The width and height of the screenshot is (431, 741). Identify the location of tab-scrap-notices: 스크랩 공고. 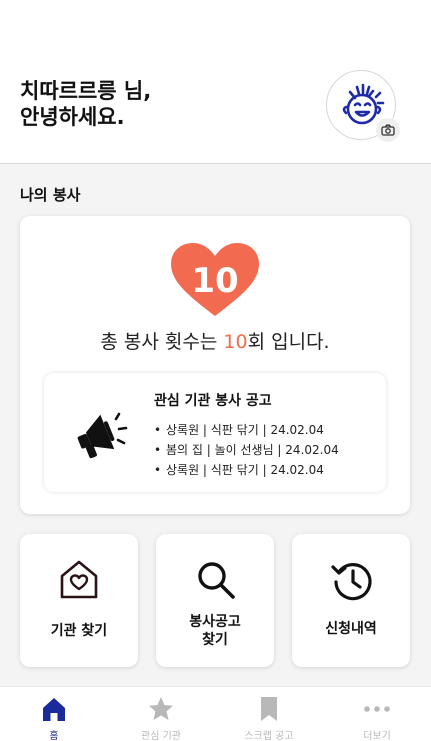
(269, 714).